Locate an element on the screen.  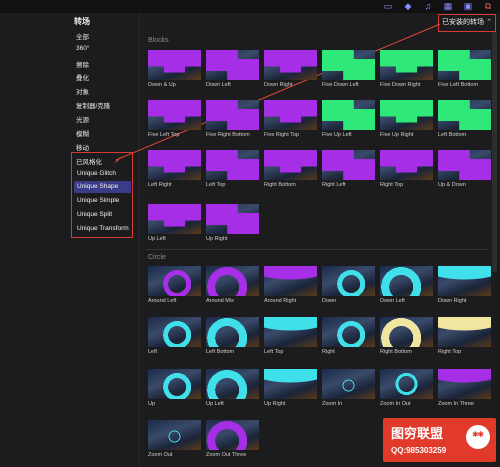
transition-label: Five Right Bottom is located at coordinates (228, 135).